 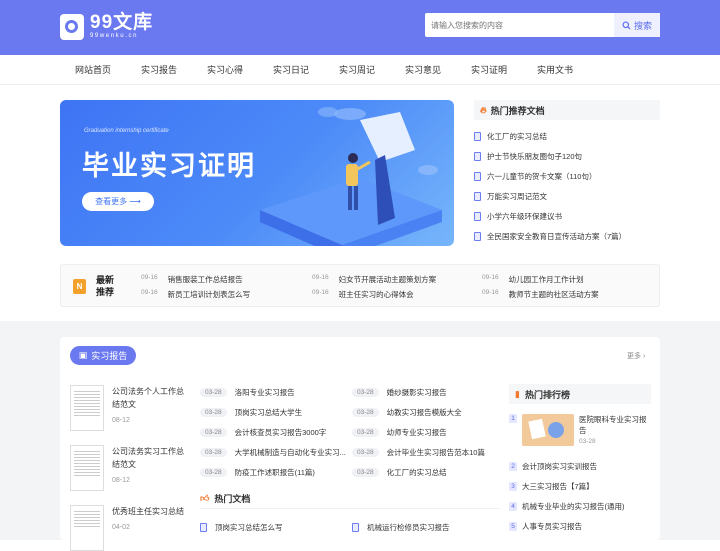 What do you see at coordinates (291, 70) in the screenshot?
I see `nav-item-internship-diary: 实习日记` at bounding box center [291, 70].